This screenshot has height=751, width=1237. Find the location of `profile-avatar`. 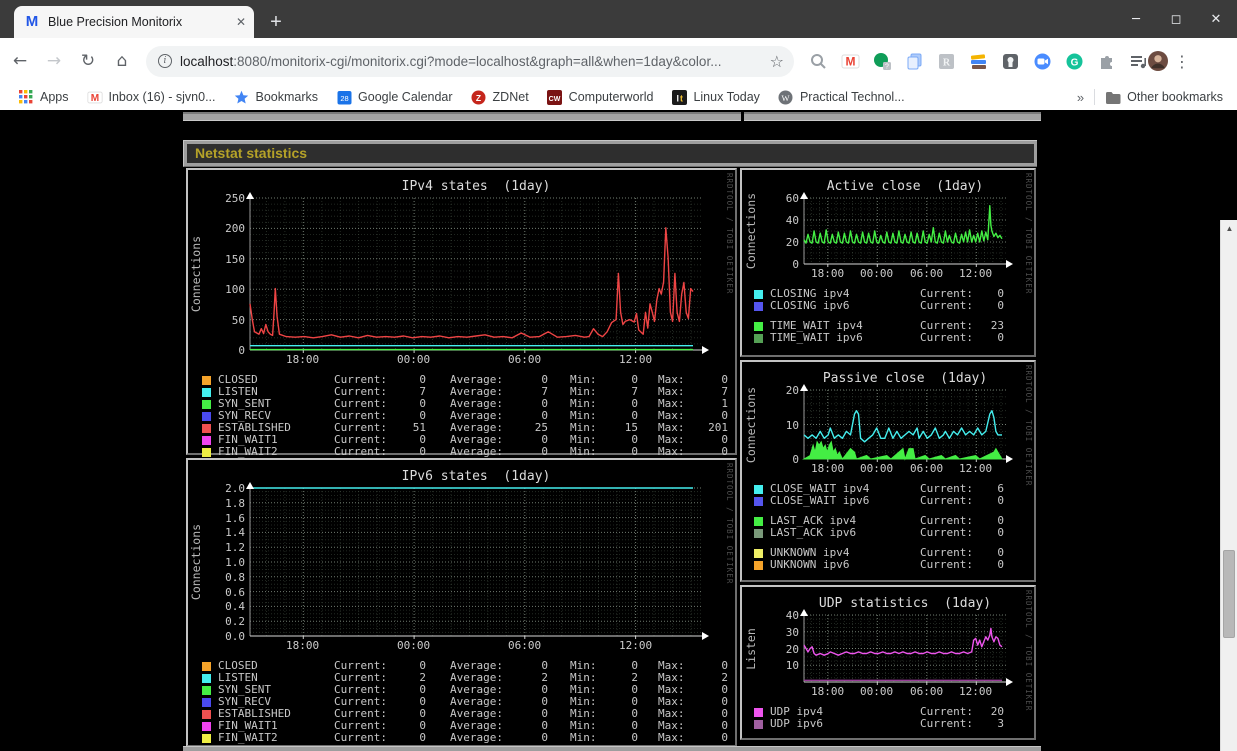

profile-avatar is located at coordinates (1158, 61).